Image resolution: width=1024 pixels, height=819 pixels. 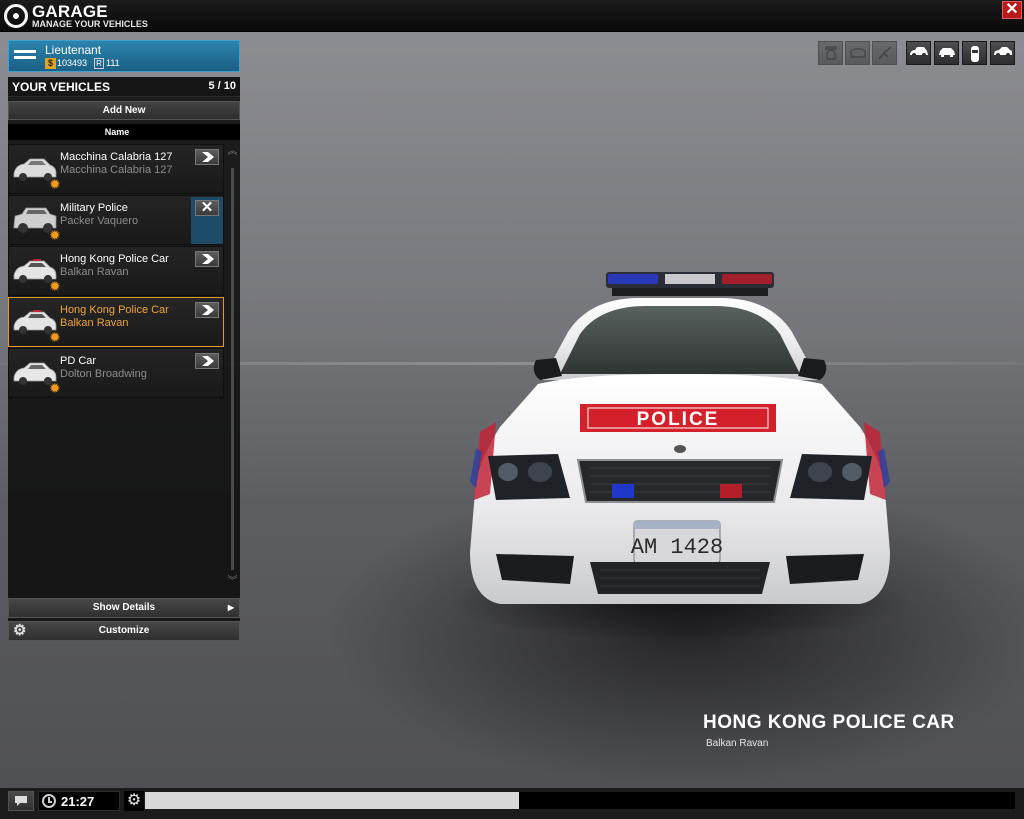 I want to click on driver-view-icon, so click(x=830, y=53).